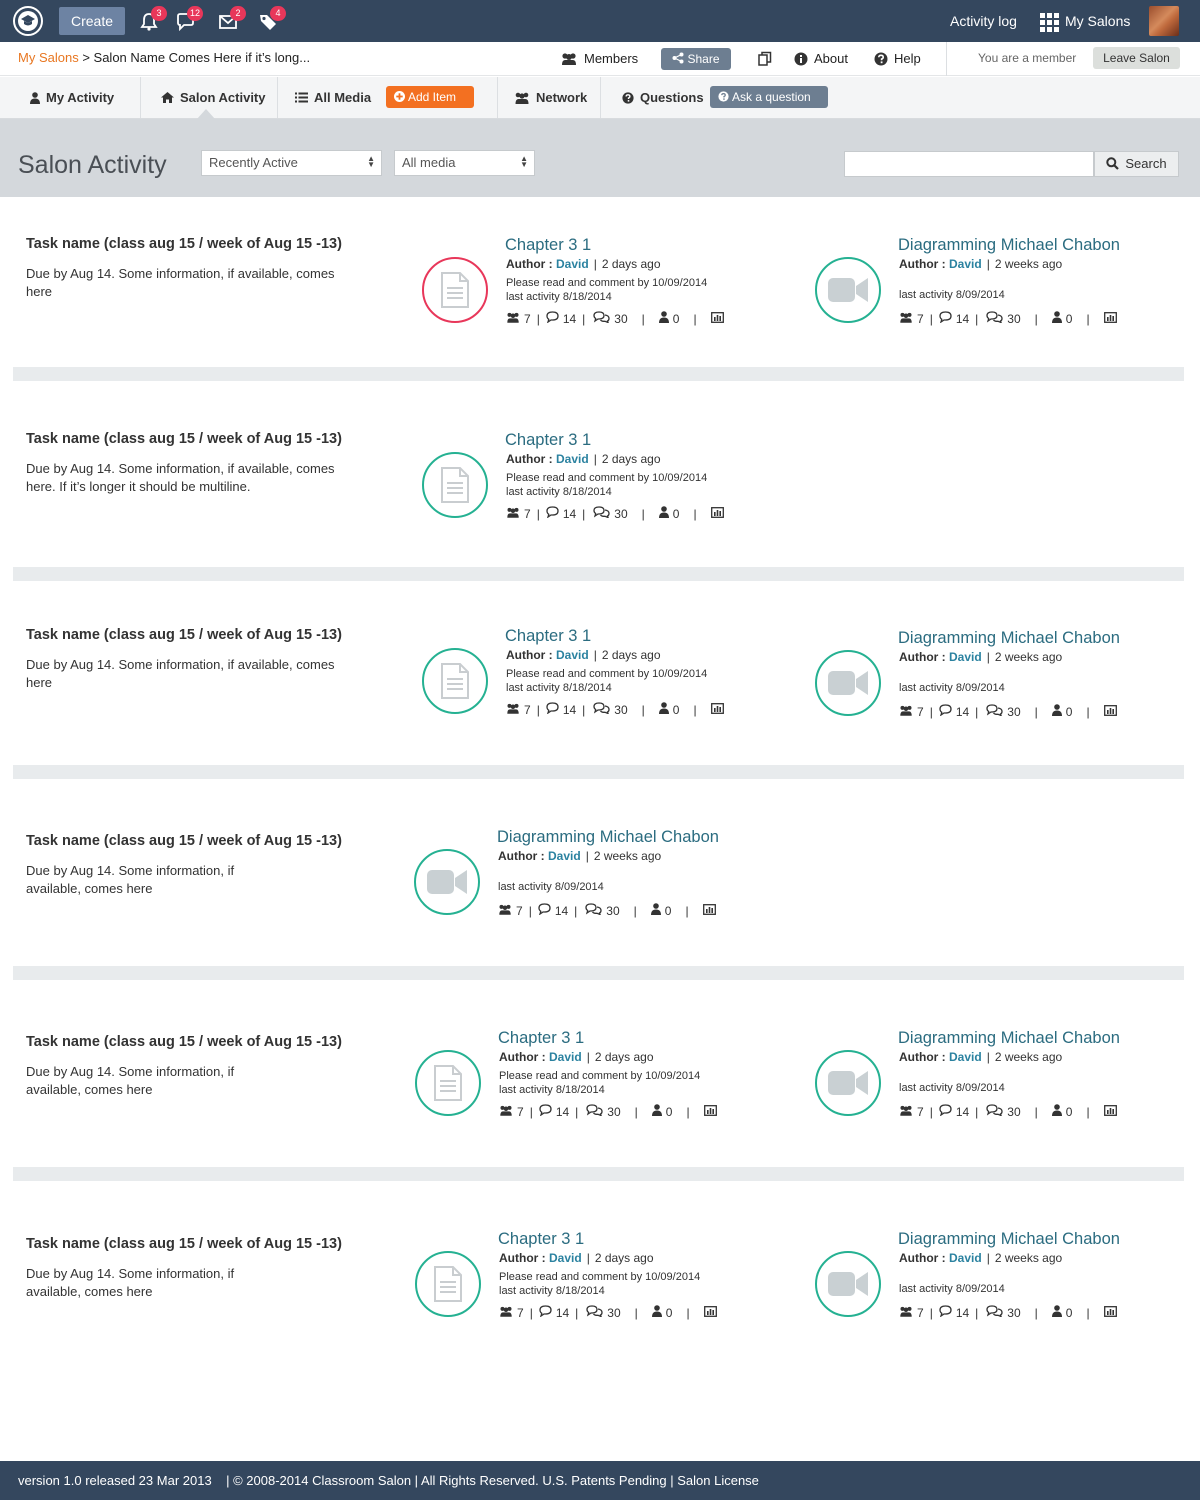  Describe the element at coordinates (1164, 21) in the screenshot. I see `user-avatar` at that location.